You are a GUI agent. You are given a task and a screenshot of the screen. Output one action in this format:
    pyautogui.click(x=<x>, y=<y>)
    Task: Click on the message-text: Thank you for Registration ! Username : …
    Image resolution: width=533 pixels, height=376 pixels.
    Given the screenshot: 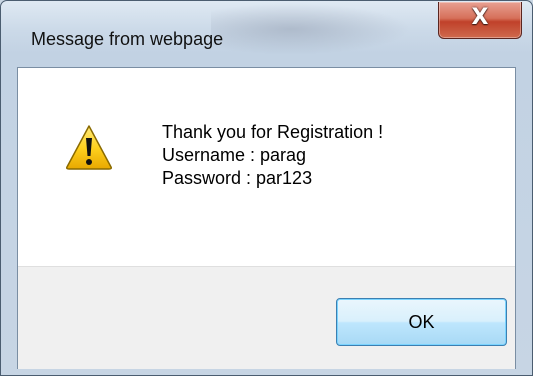 What is the action you would take?
    pyautogui.click(x=272, y=155)
    